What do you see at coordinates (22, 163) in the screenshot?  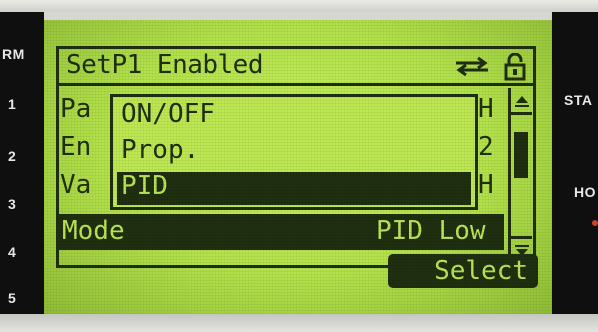 I see `left-button-labels: RM 1 2 3 4 5` at bounding box center [22, 163].